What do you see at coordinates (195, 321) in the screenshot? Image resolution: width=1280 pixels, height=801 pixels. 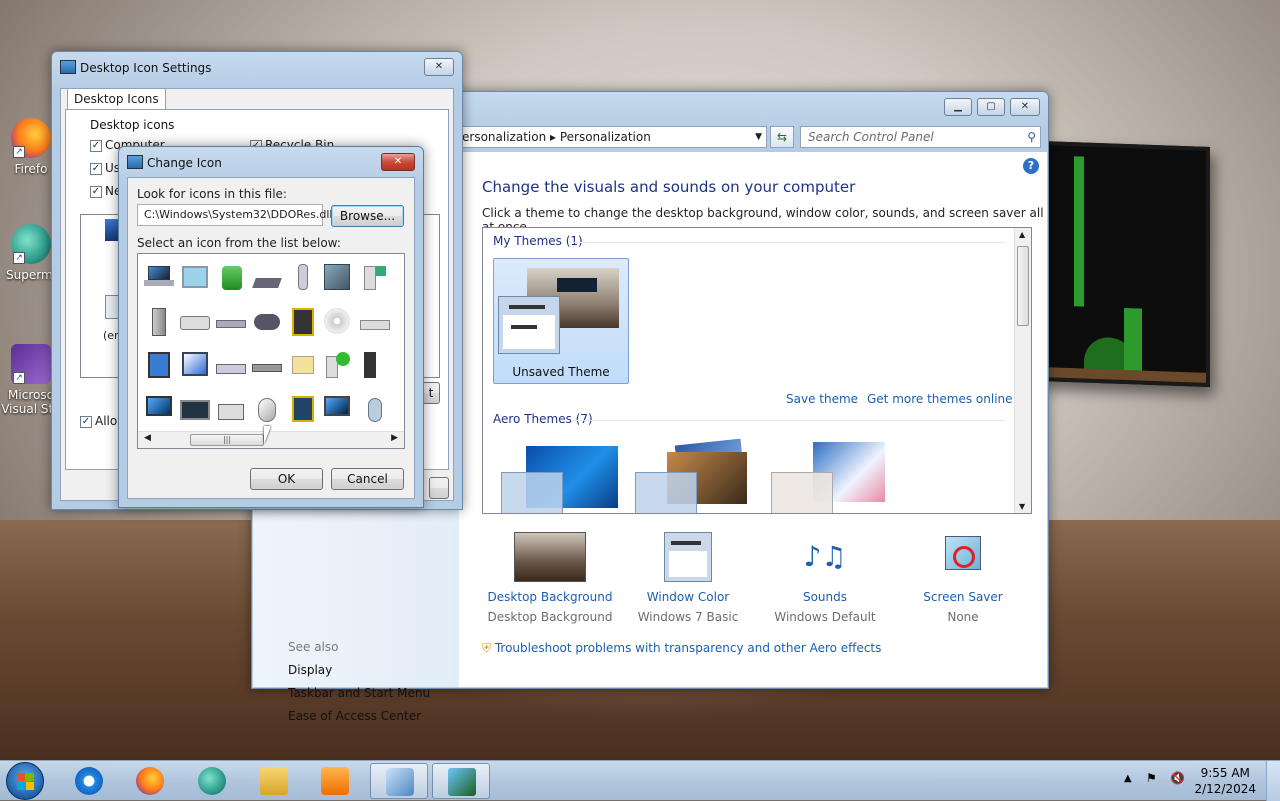 I see `projector-icon` at bounding box center [195, 321].